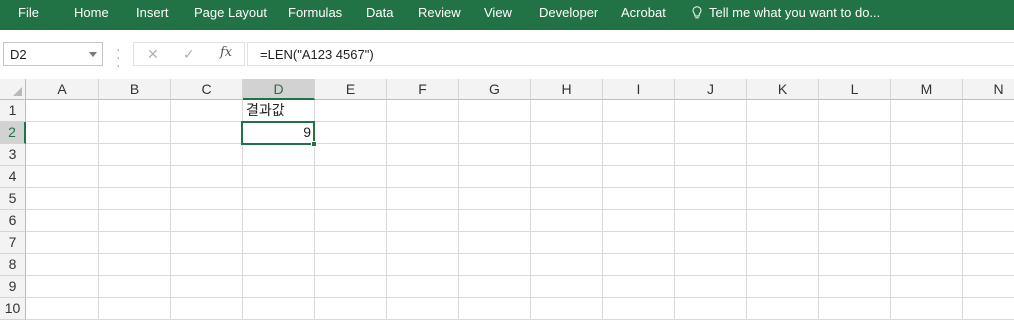  I want to click on cell-e5, so click(351, 199).